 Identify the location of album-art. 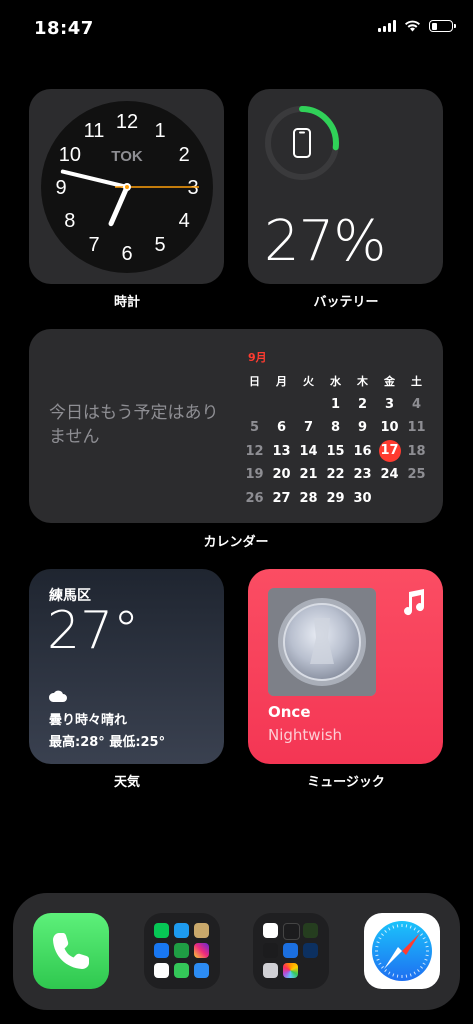
(322, 642).